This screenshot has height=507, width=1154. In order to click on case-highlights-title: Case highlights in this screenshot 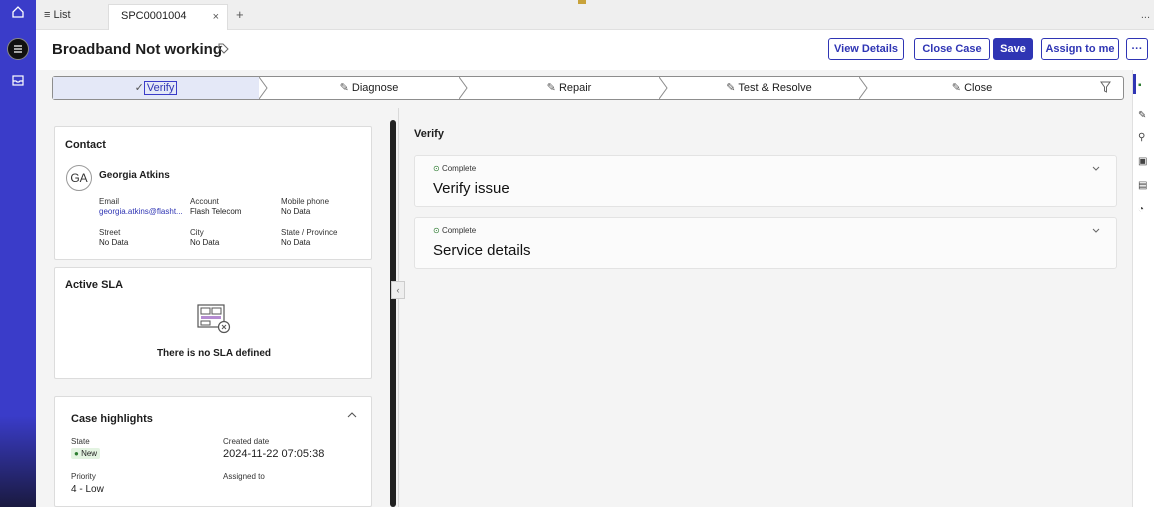, I will do `click(112, 419)`.